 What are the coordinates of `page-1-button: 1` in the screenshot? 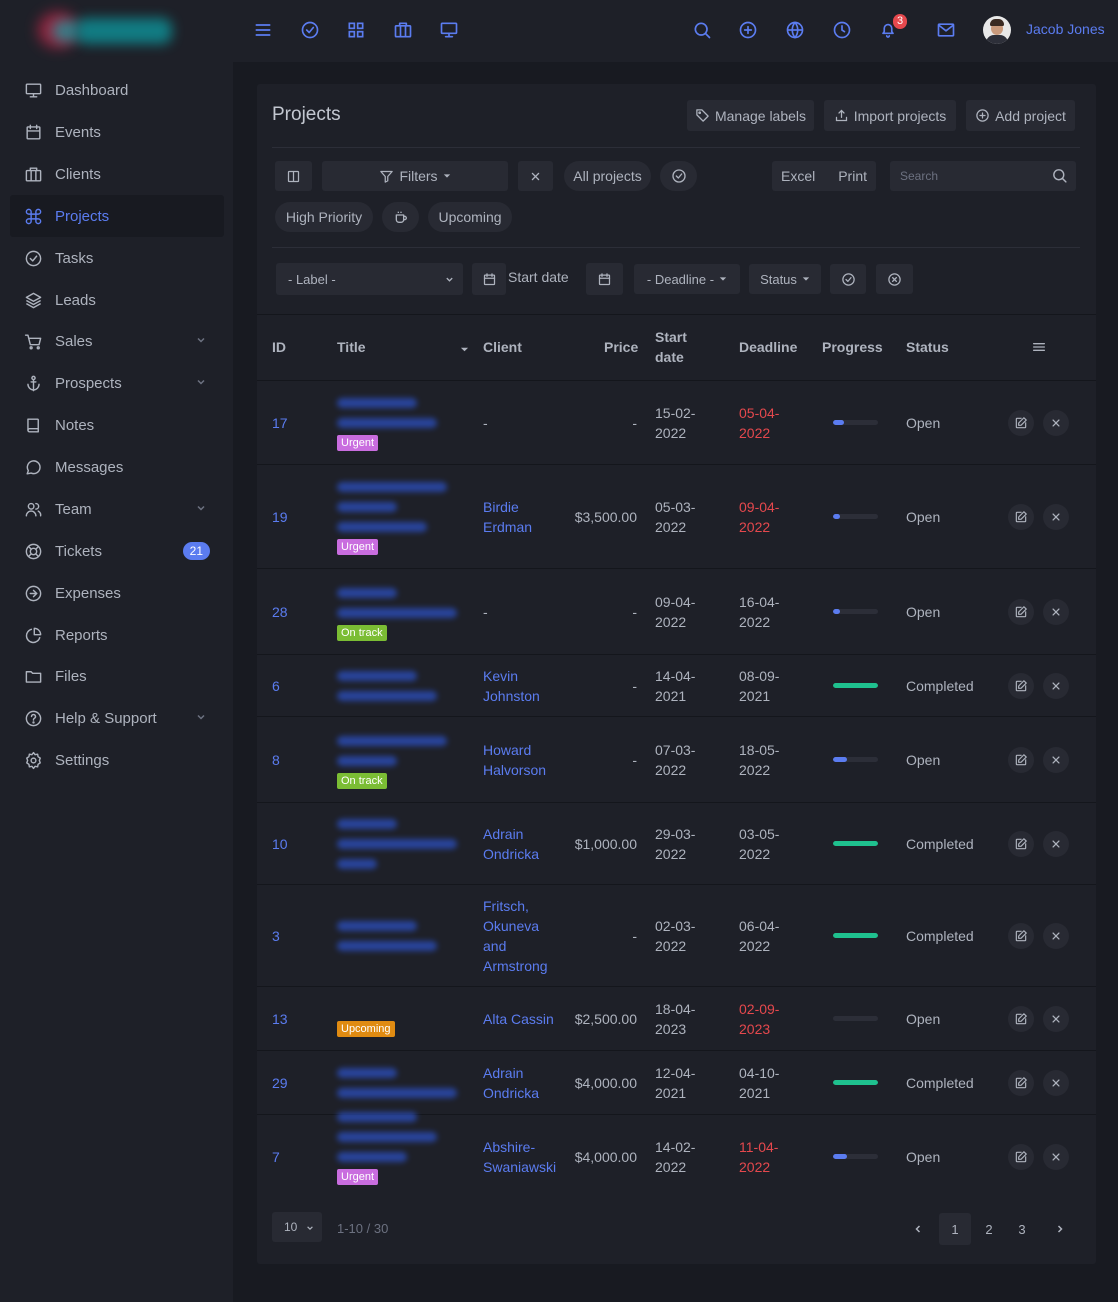 It's located at (955, 1229).